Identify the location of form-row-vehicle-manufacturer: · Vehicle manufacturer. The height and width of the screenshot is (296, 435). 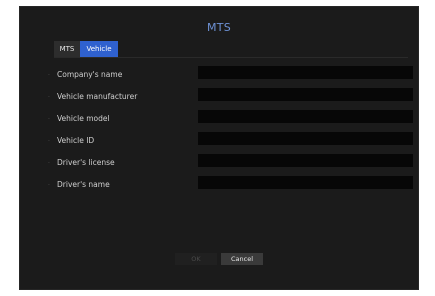
(231, 97).